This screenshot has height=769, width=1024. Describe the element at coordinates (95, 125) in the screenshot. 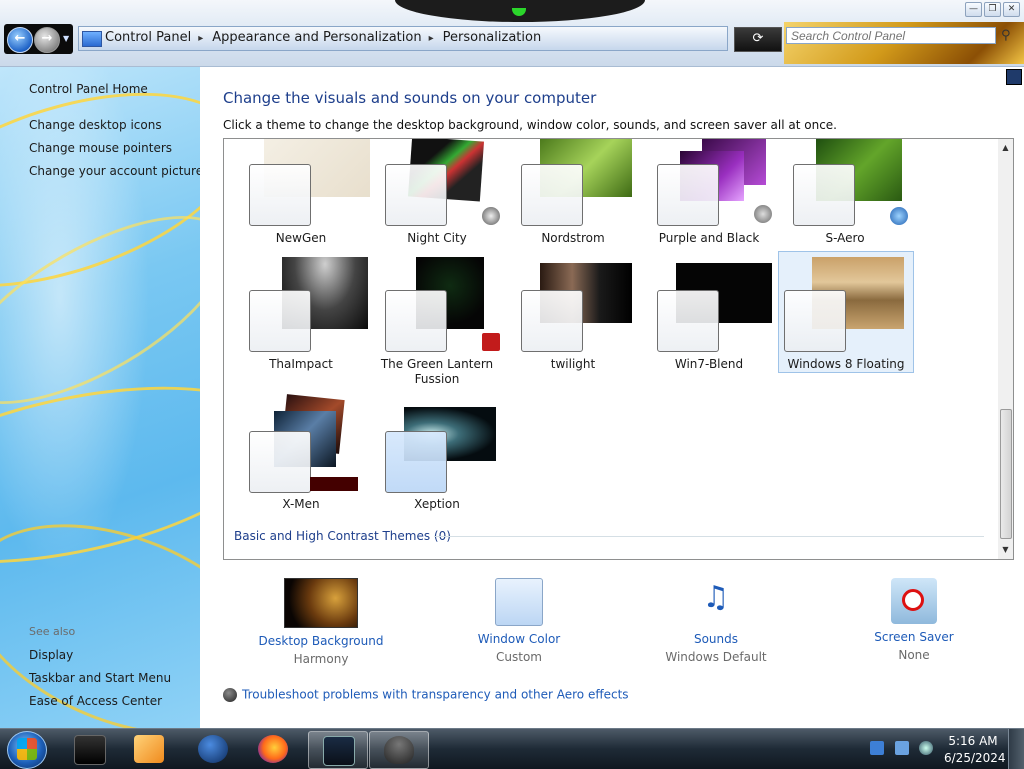

I see `change-desktop-icons-link: Change desktop icons` at that location.